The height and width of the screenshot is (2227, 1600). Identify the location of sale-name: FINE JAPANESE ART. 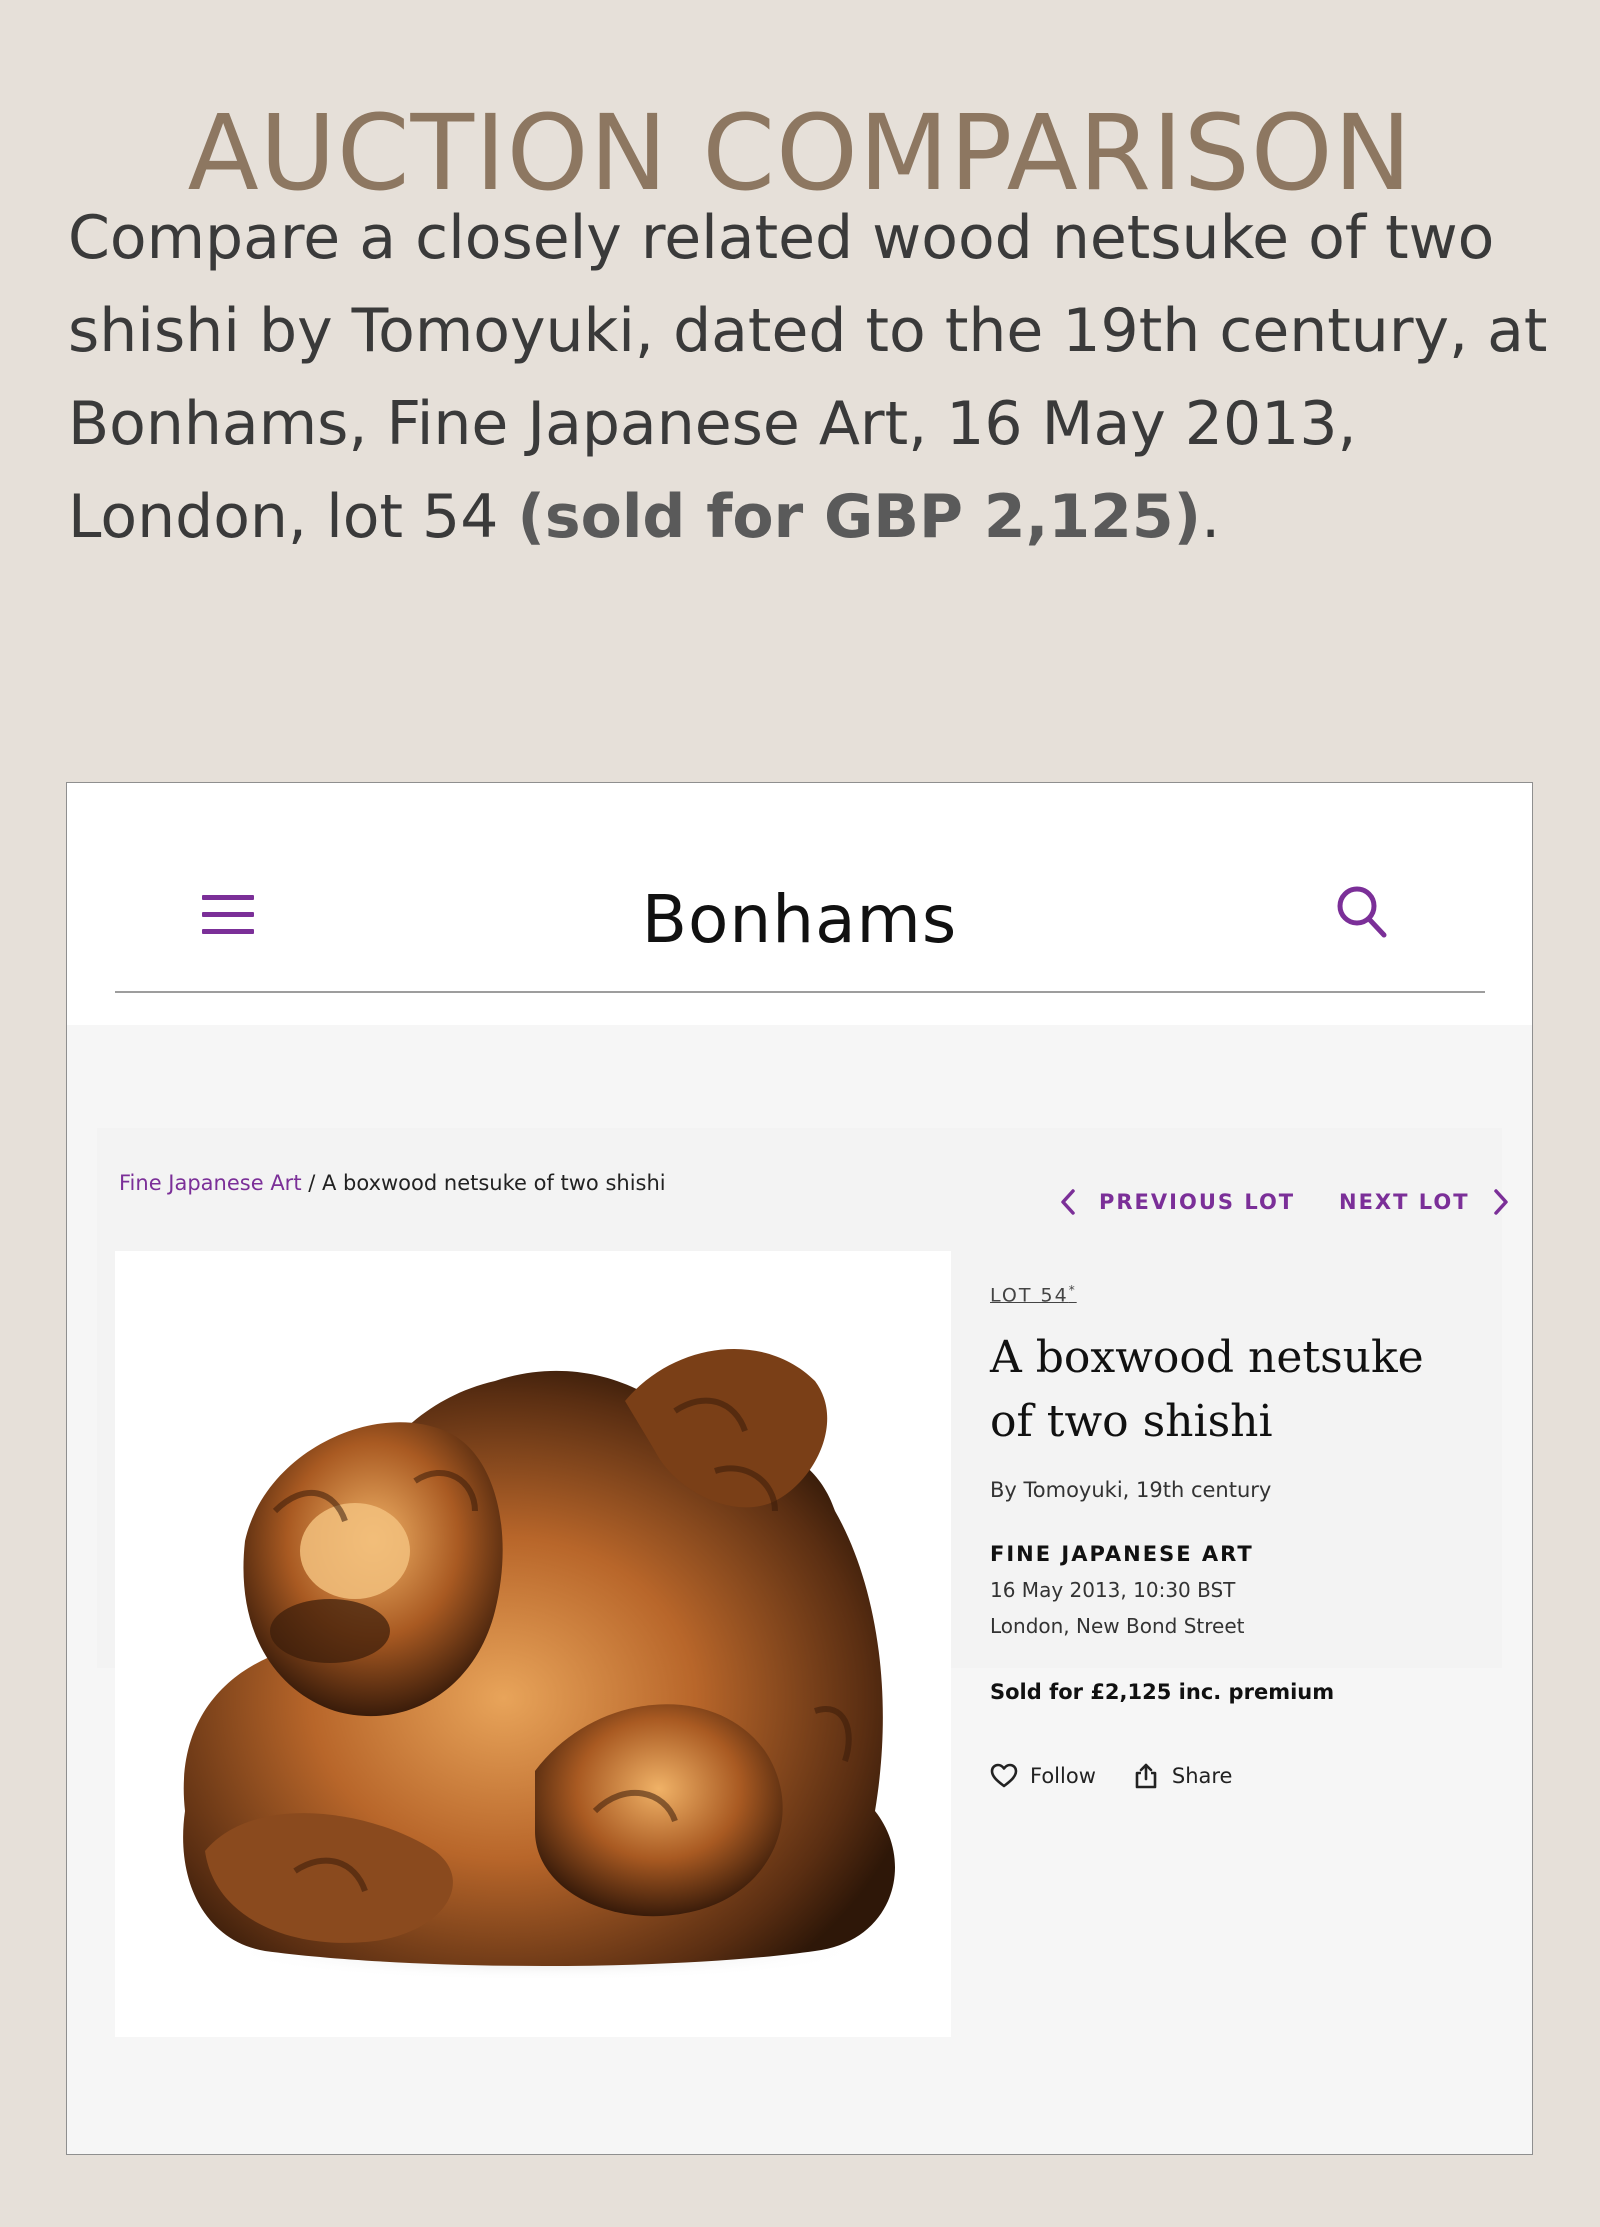
(1225, 1554).